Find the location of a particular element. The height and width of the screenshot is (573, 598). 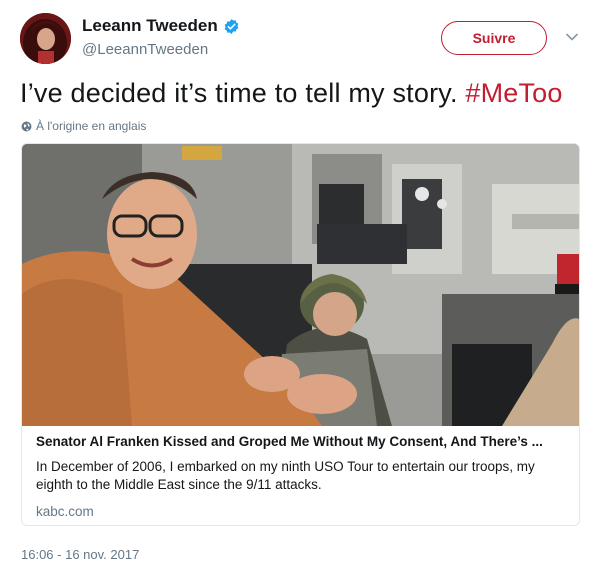

author-name-row: Leeann Tweeden is located at coordinates (161, 26).